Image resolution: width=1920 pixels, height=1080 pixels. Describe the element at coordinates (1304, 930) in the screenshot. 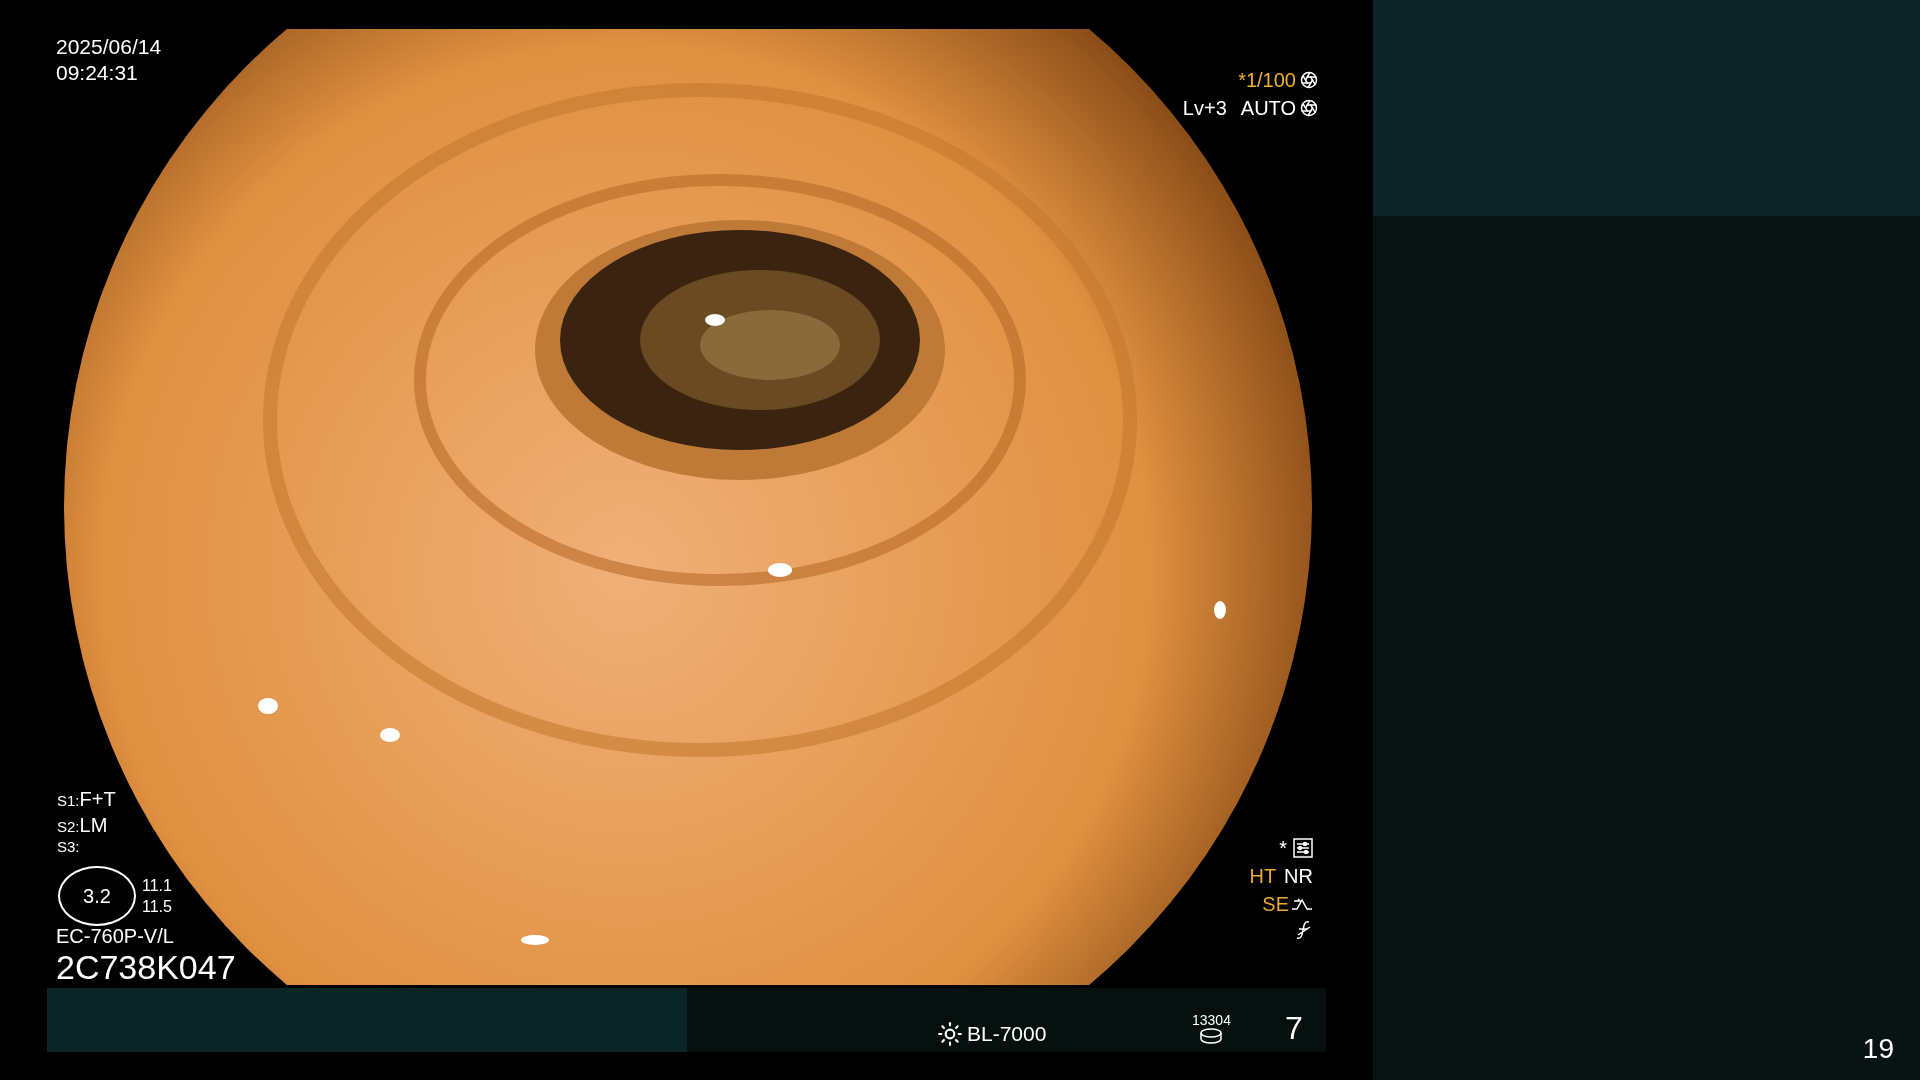

I see `filter-icon` at that location.